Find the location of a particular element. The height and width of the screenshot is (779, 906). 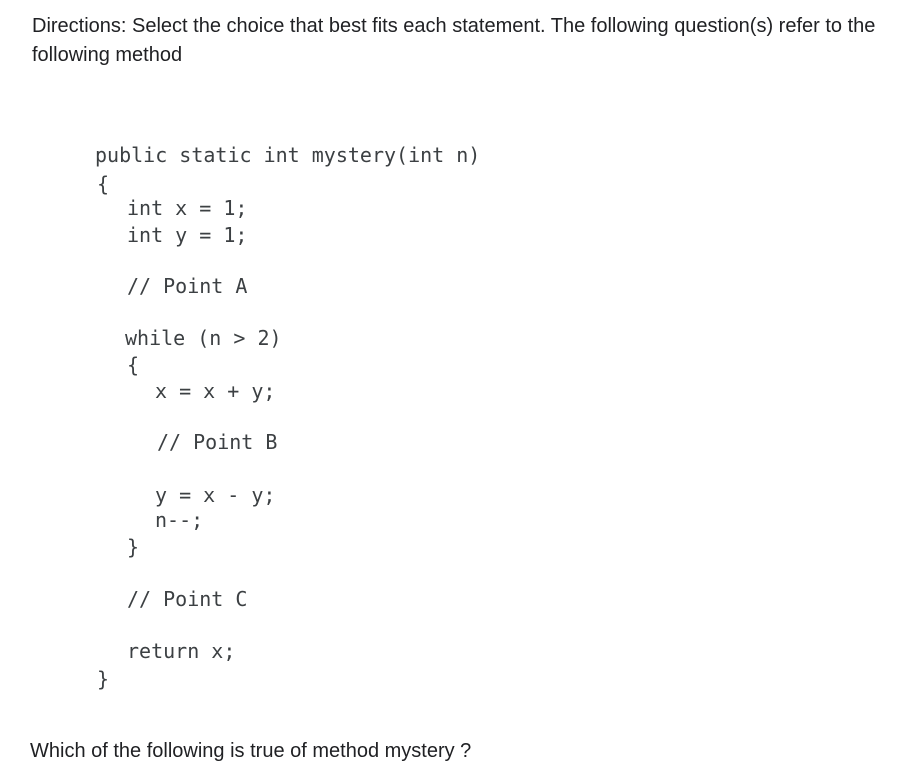

code-line-while-close: } is located at coordinates (133, 547).